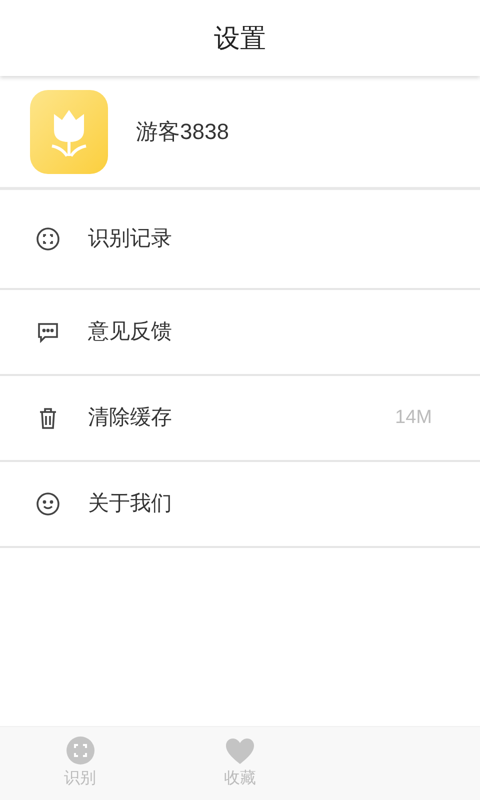 Image resolution: width=480 pixels, height=800 pixels. Describe the element at coordinates (240, 38) in the screenshot. I see `page-title: 设置` at that location.